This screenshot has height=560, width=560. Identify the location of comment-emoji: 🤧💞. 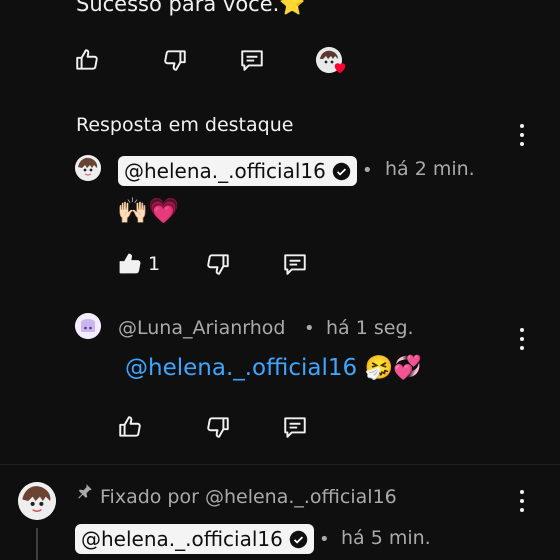
(393, 368).